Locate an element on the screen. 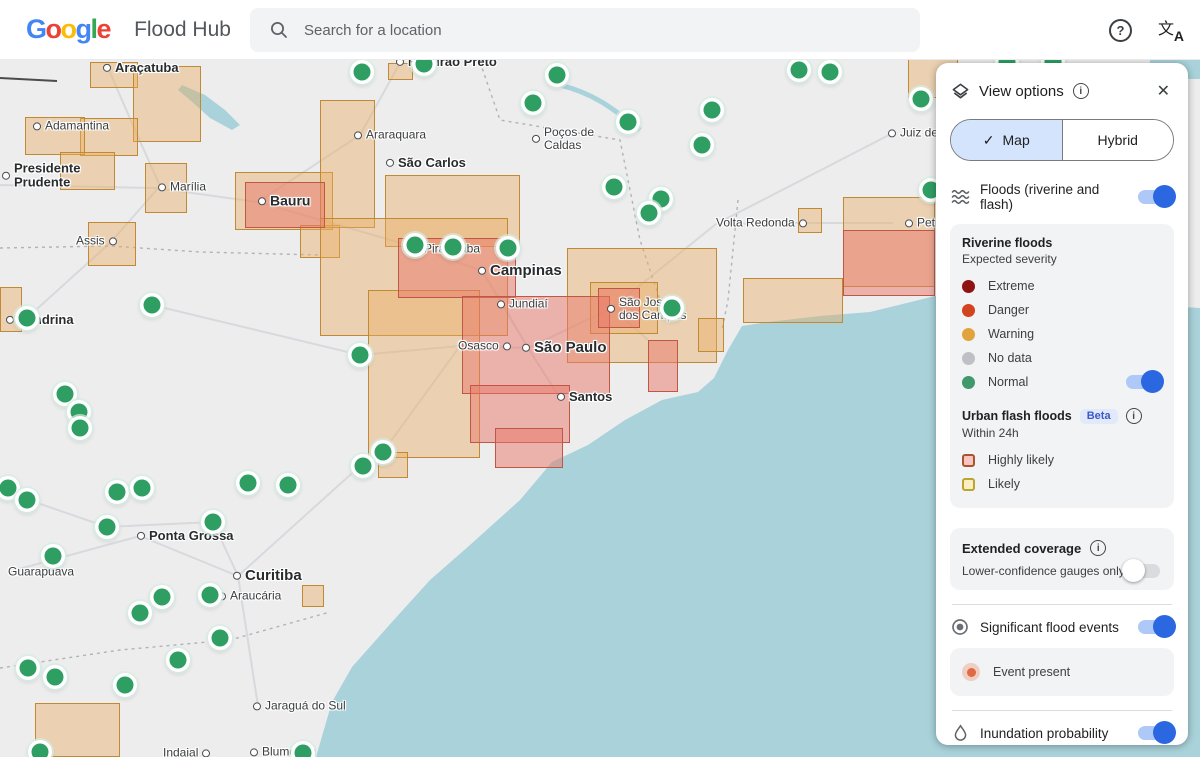 The height and width of the screenshot is (757, 1200). severity-label: Extreme is located at coordinates (1011, 286).